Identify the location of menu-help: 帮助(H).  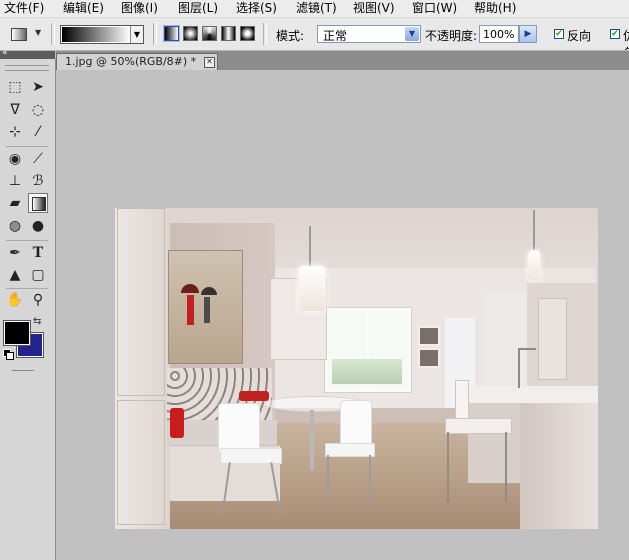
(495, 8).